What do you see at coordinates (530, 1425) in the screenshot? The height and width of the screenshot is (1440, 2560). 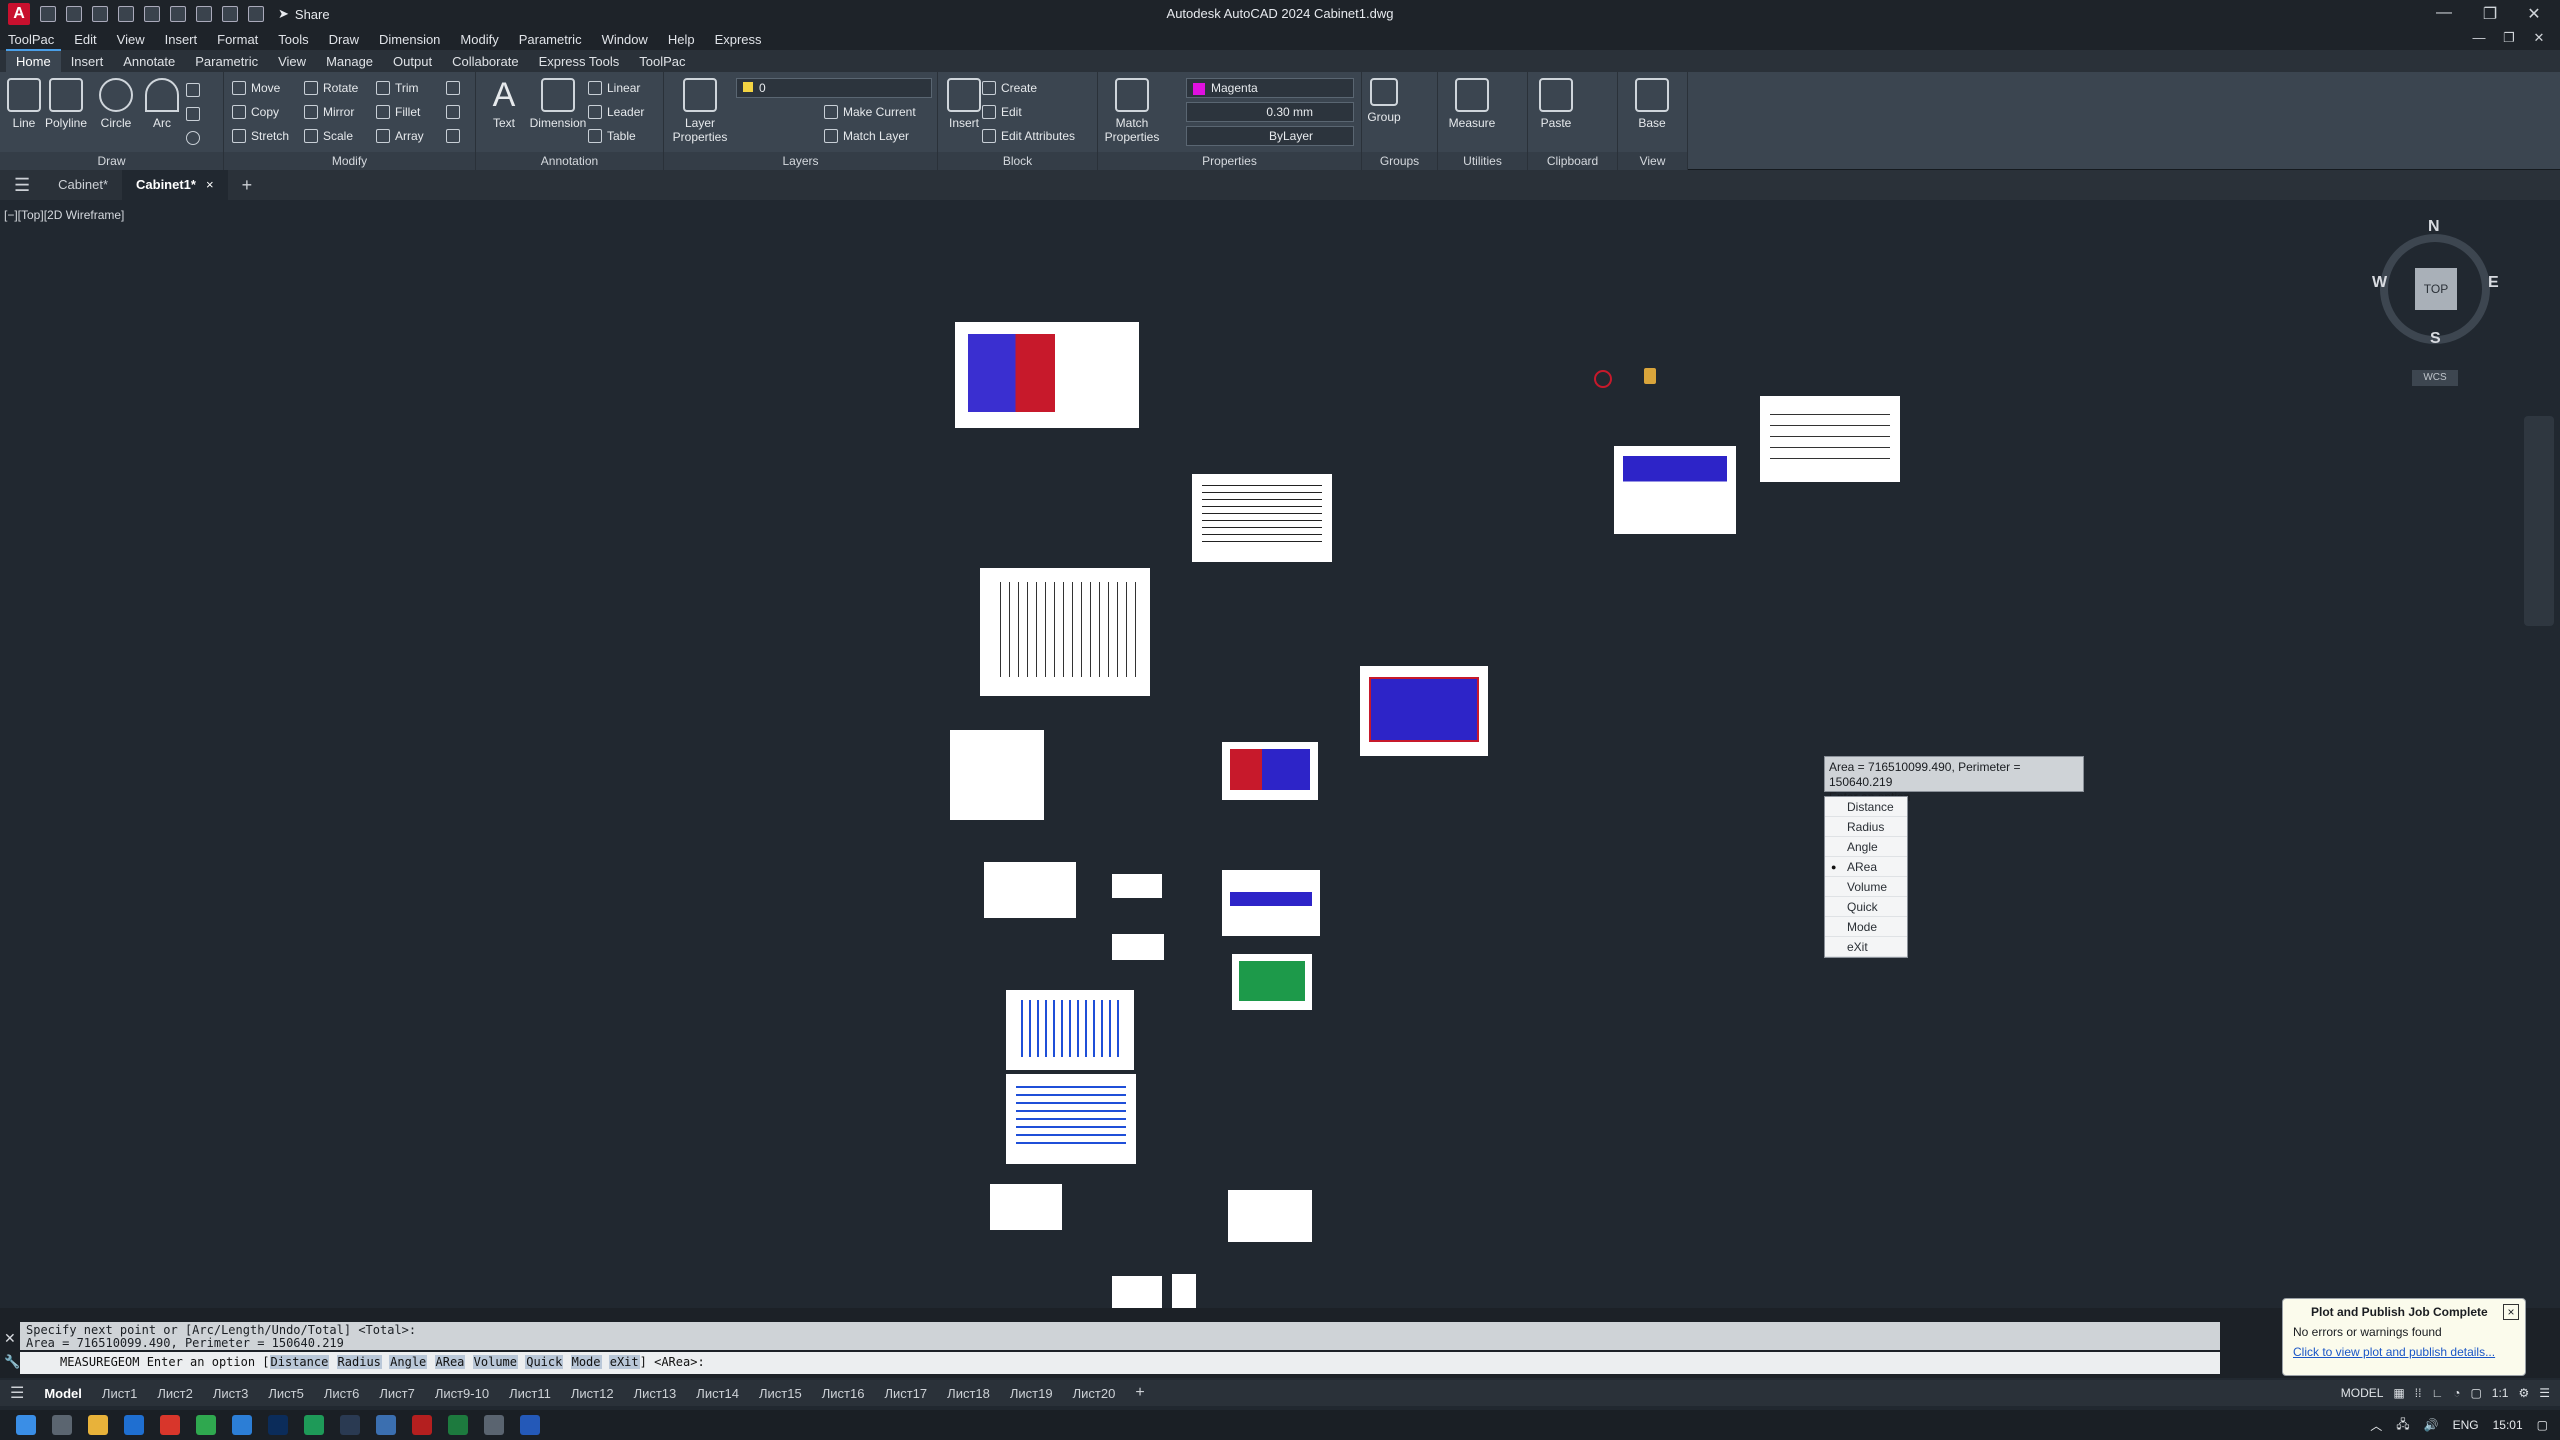 I see `word-icon` at bounding box center [530, 1425].